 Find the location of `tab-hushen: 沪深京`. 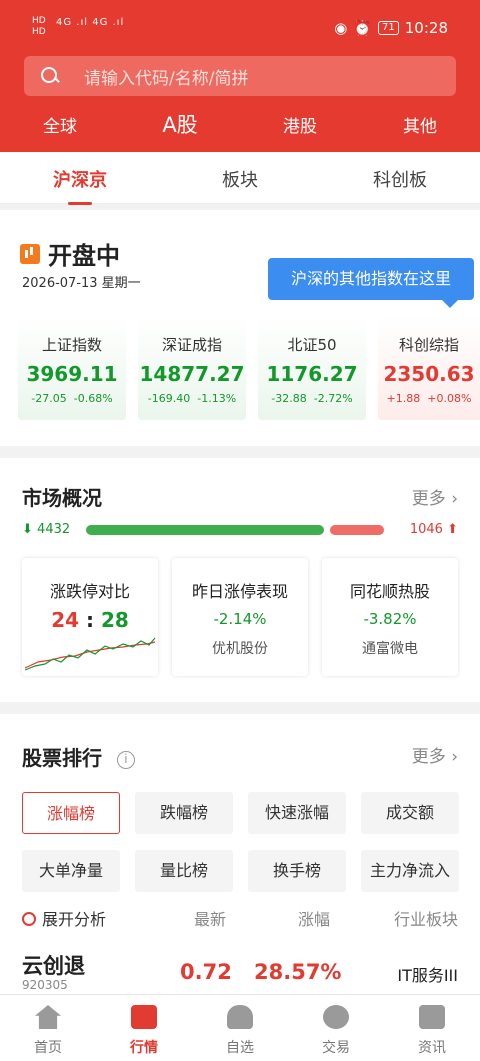

tab-hushen: 沪深京 is located at coordinates (80, 185).